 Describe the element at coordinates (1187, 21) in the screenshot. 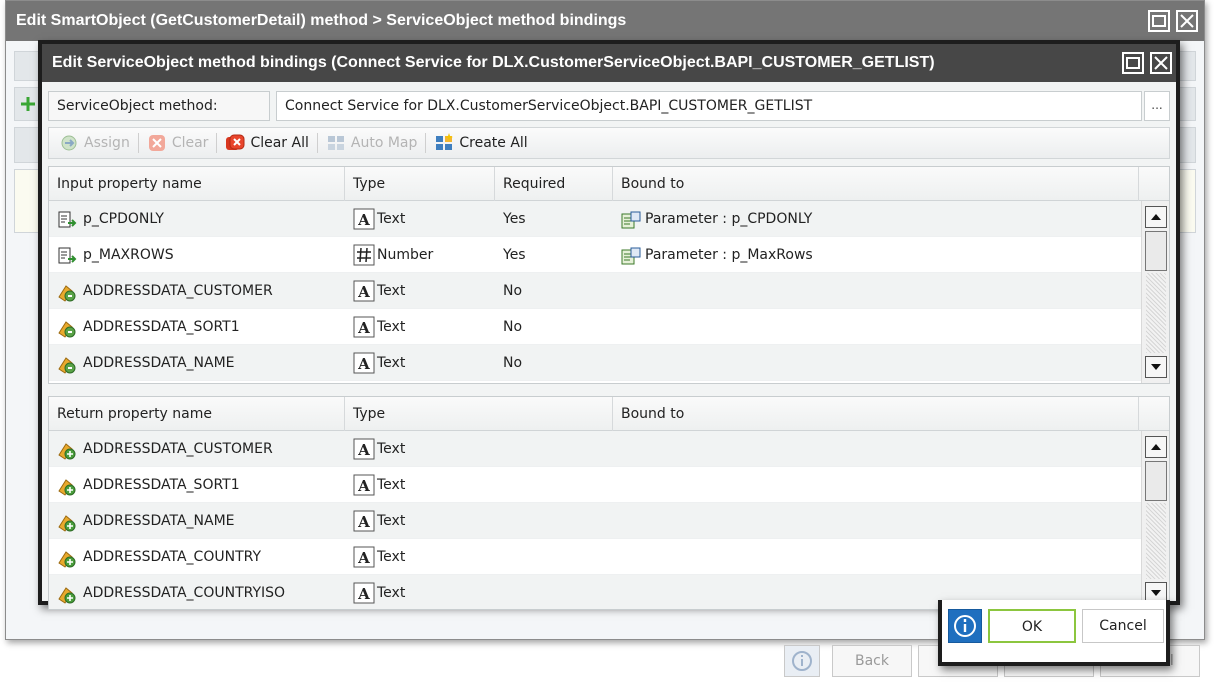

I see `close-icon` at that location.